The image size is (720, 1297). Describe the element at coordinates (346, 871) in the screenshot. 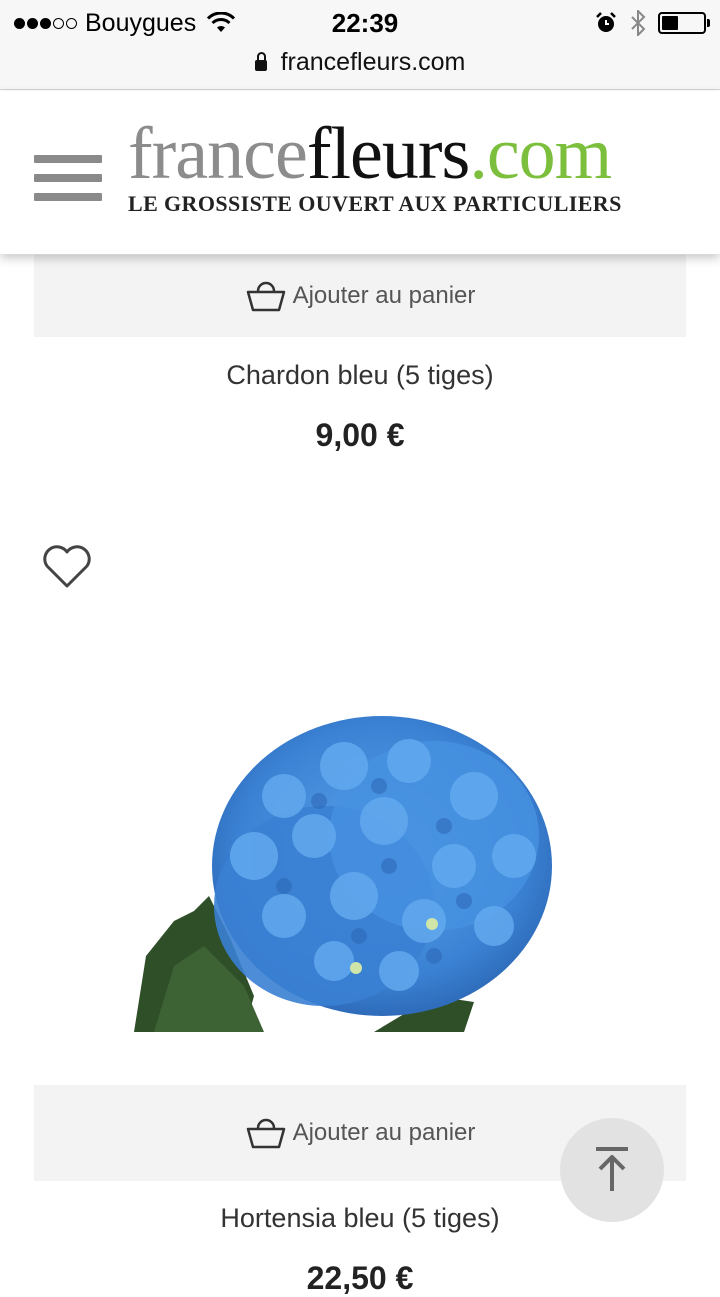

I see `product-image-hydrangea` at that location.